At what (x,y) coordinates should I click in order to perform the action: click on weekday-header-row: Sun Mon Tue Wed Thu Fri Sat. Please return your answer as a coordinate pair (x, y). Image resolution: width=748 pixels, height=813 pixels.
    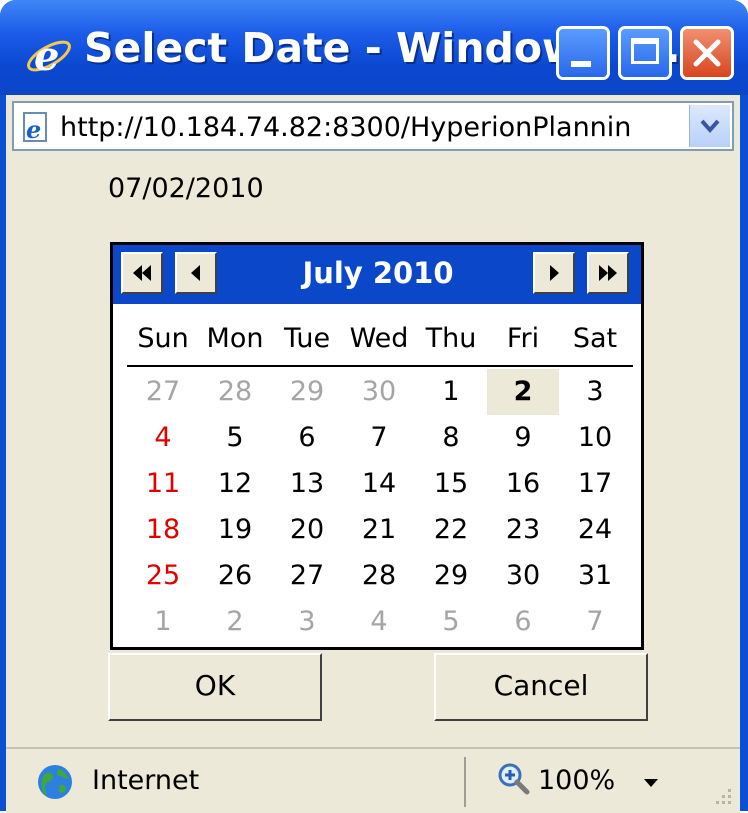
    Looking at the image, I should click on (380, 345).